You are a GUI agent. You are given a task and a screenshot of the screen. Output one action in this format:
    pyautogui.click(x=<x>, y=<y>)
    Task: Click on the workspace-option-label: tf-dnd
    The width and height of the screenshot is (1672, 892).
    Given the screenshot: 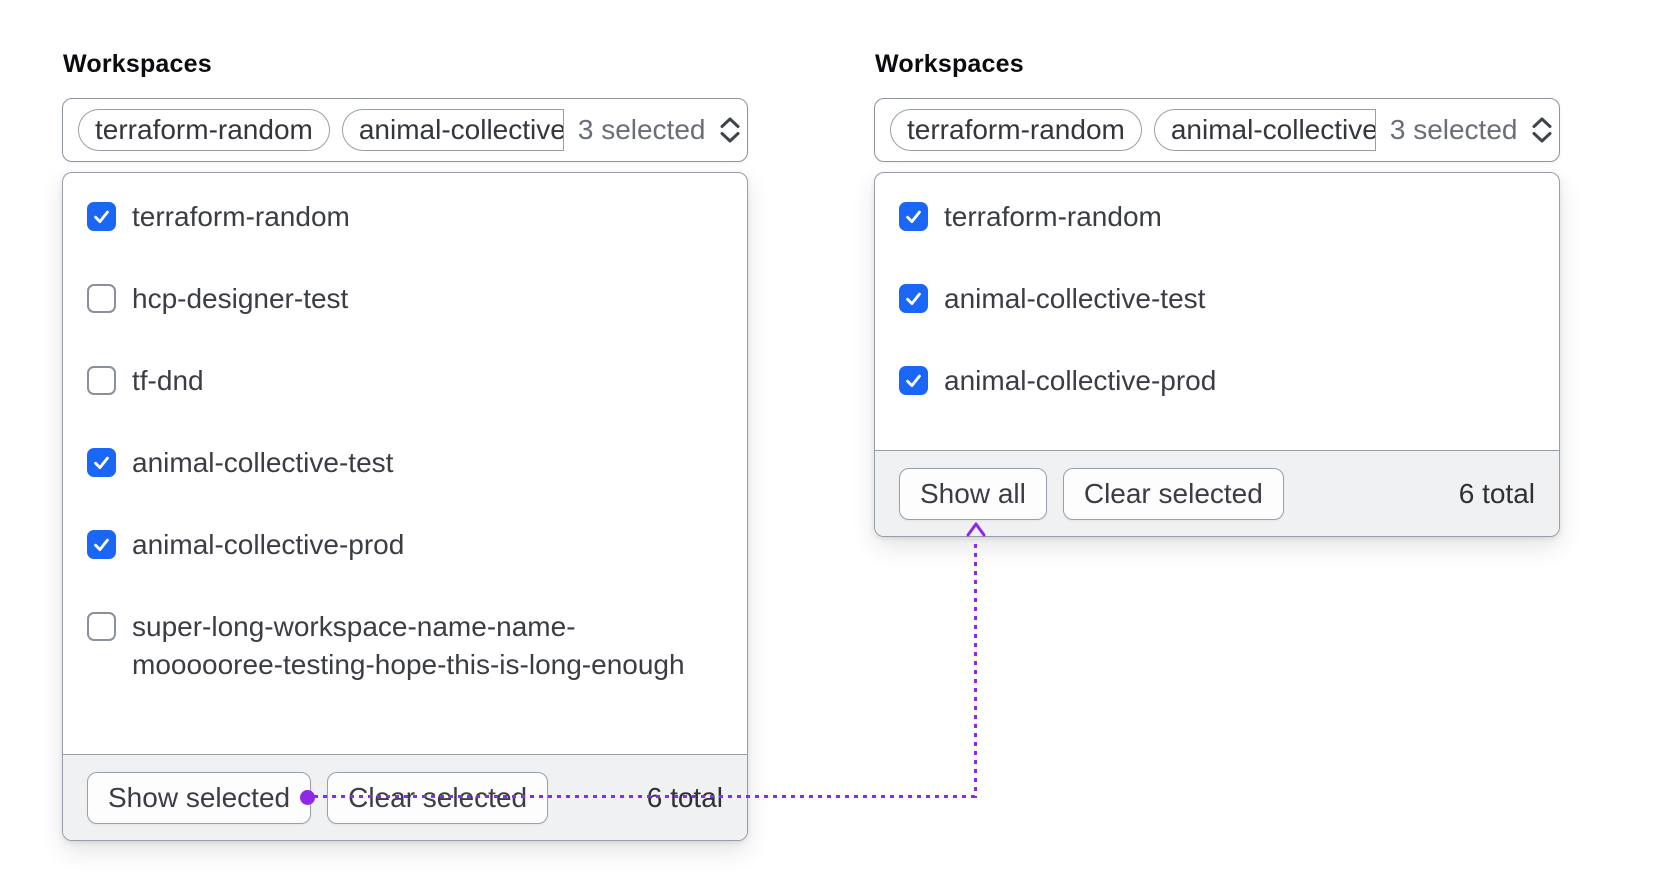 What is the action you would take?
    pyautogui.click(x=168, y=380)
    